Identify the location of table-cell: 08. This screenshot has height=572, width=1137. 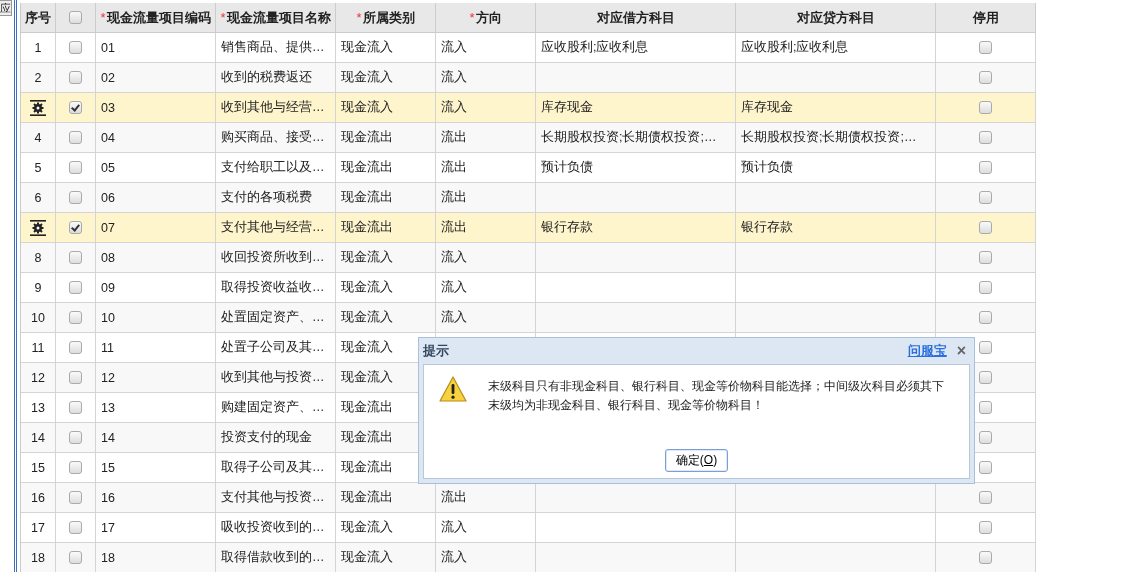
(108, 257).